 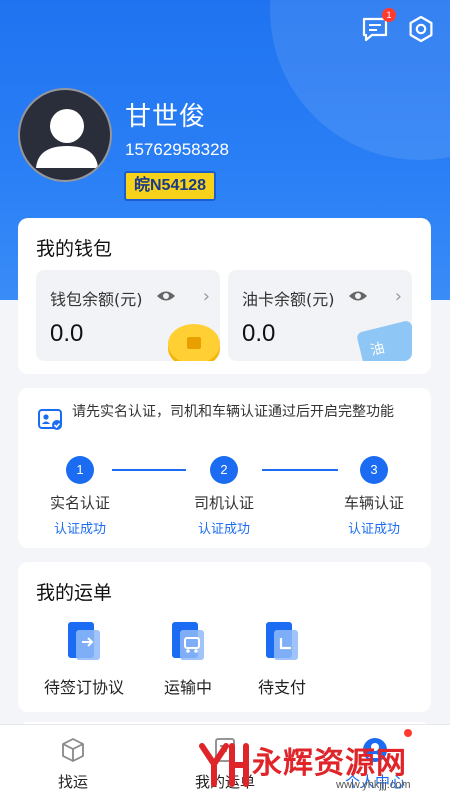 I want to click on settings-icon, so click(x=421, y=29).